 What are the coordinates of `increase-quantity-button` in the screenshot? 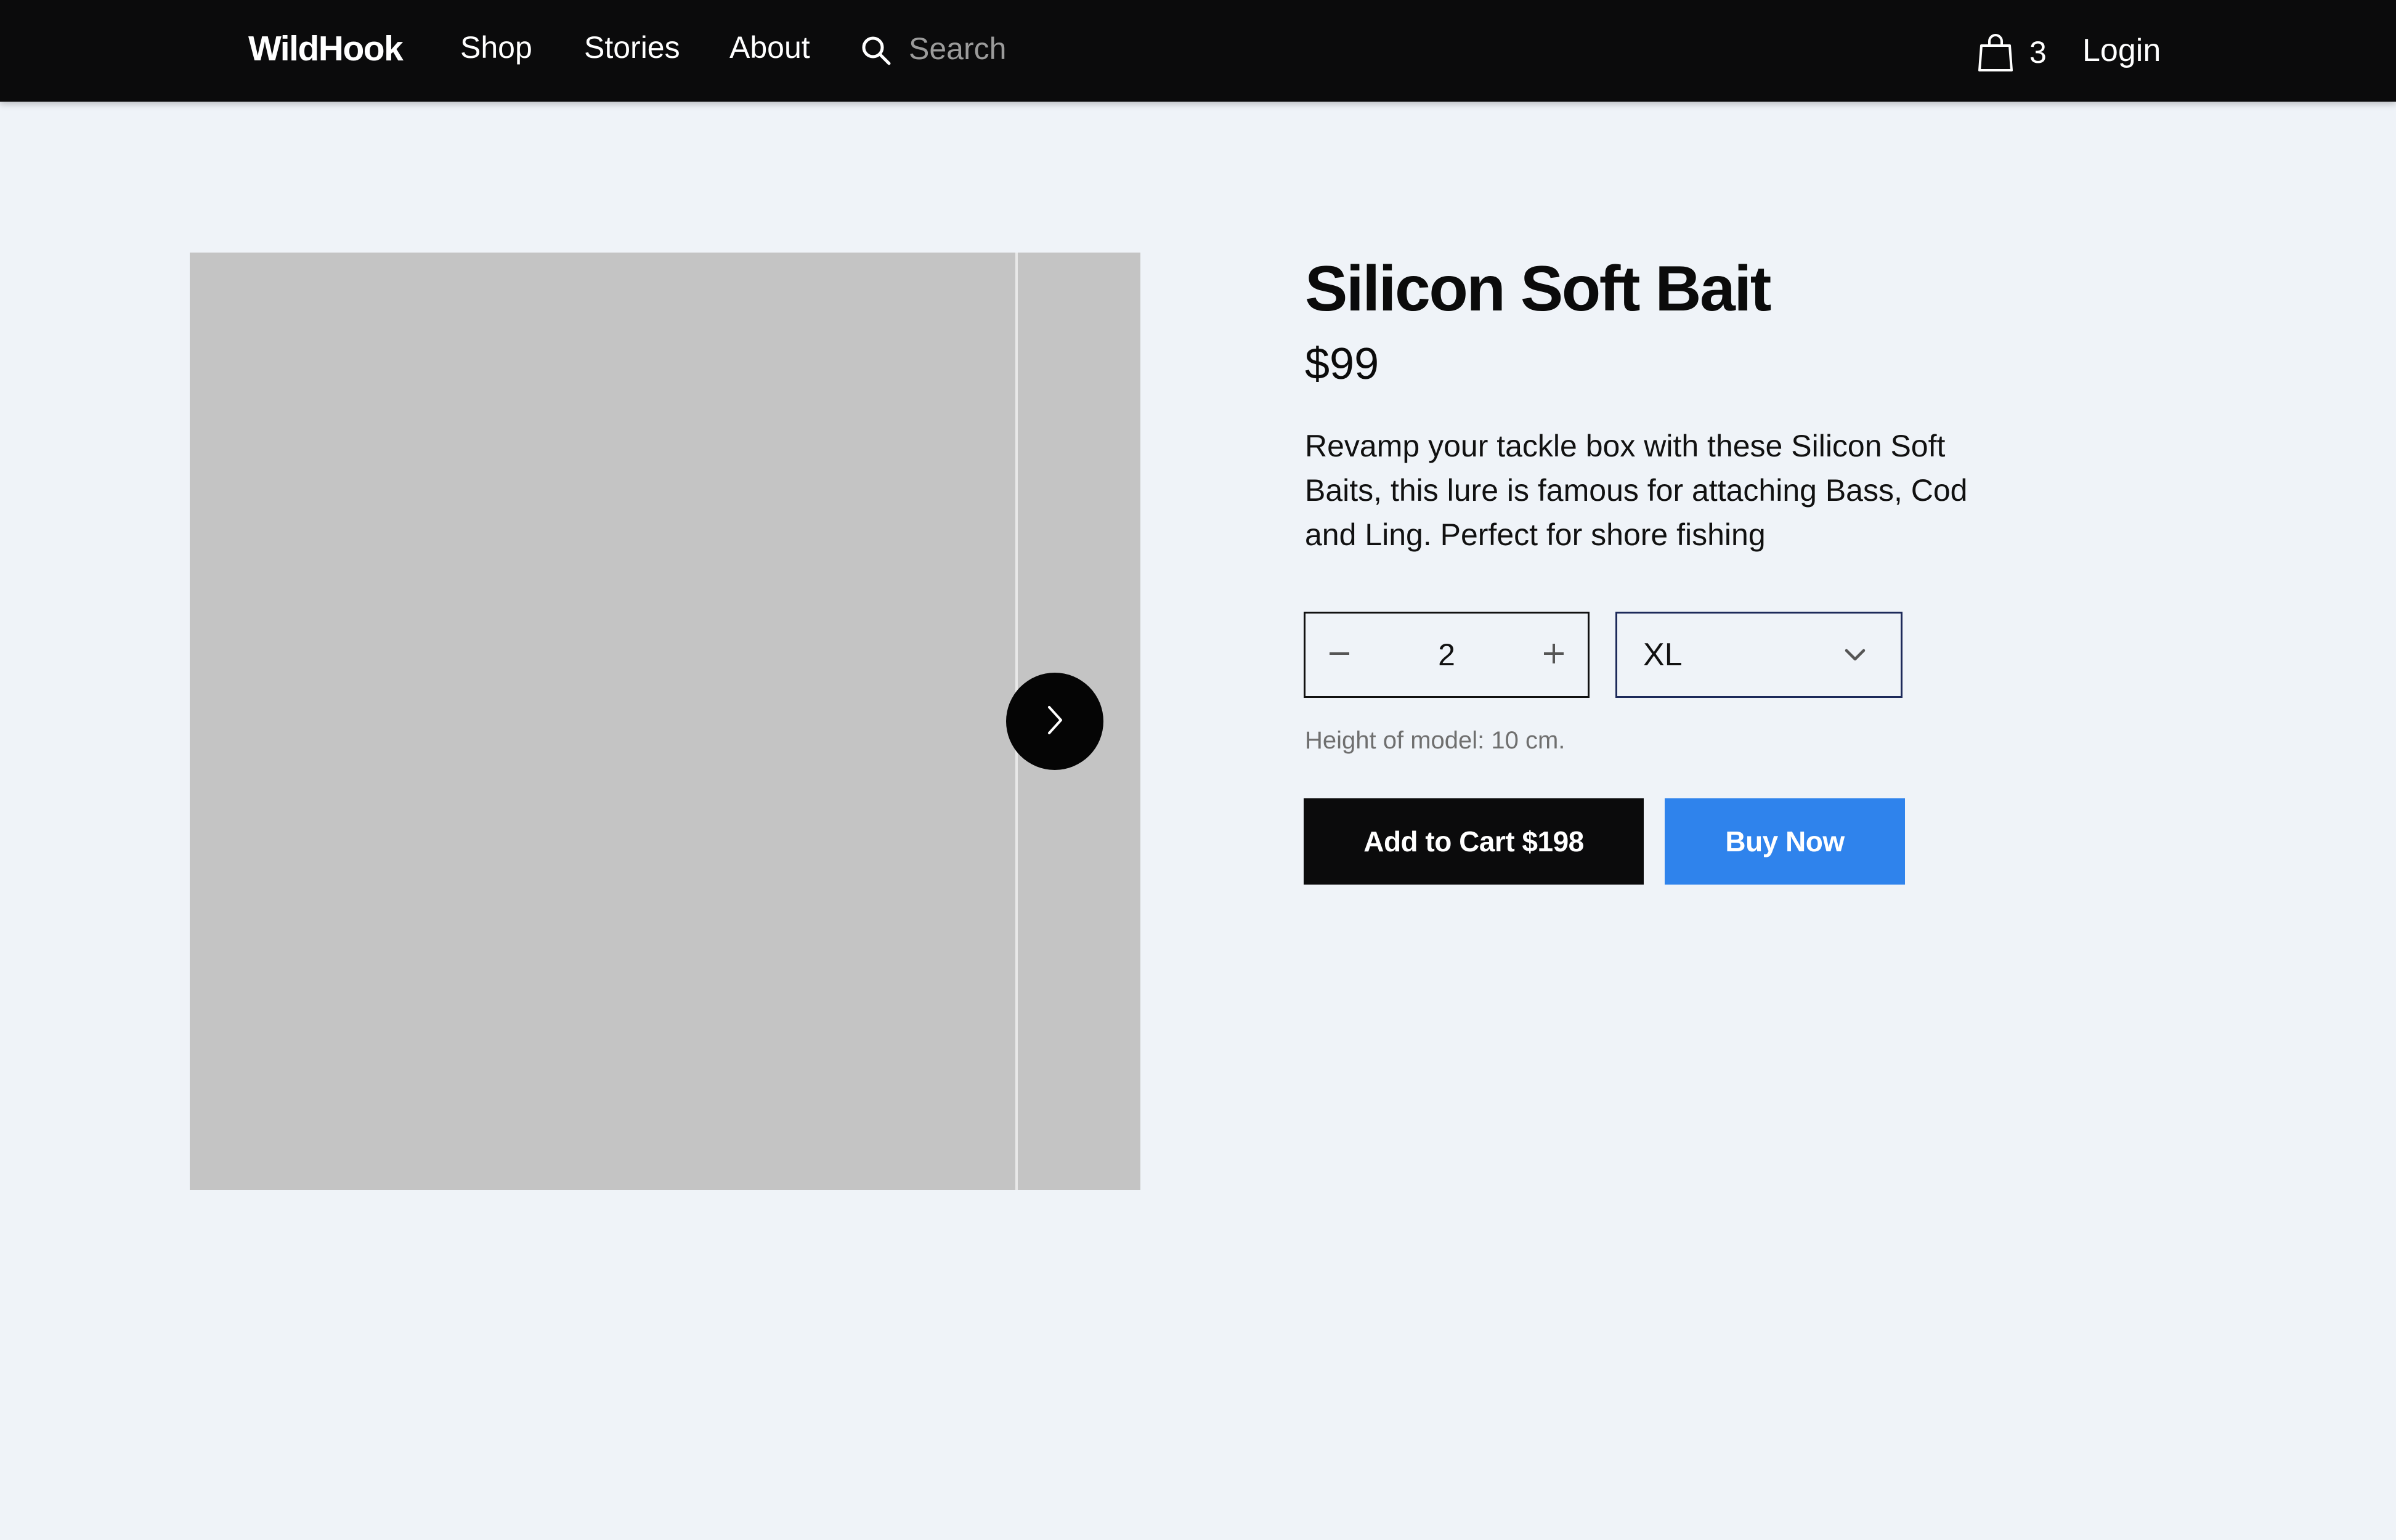 It's located at (1554, 655).